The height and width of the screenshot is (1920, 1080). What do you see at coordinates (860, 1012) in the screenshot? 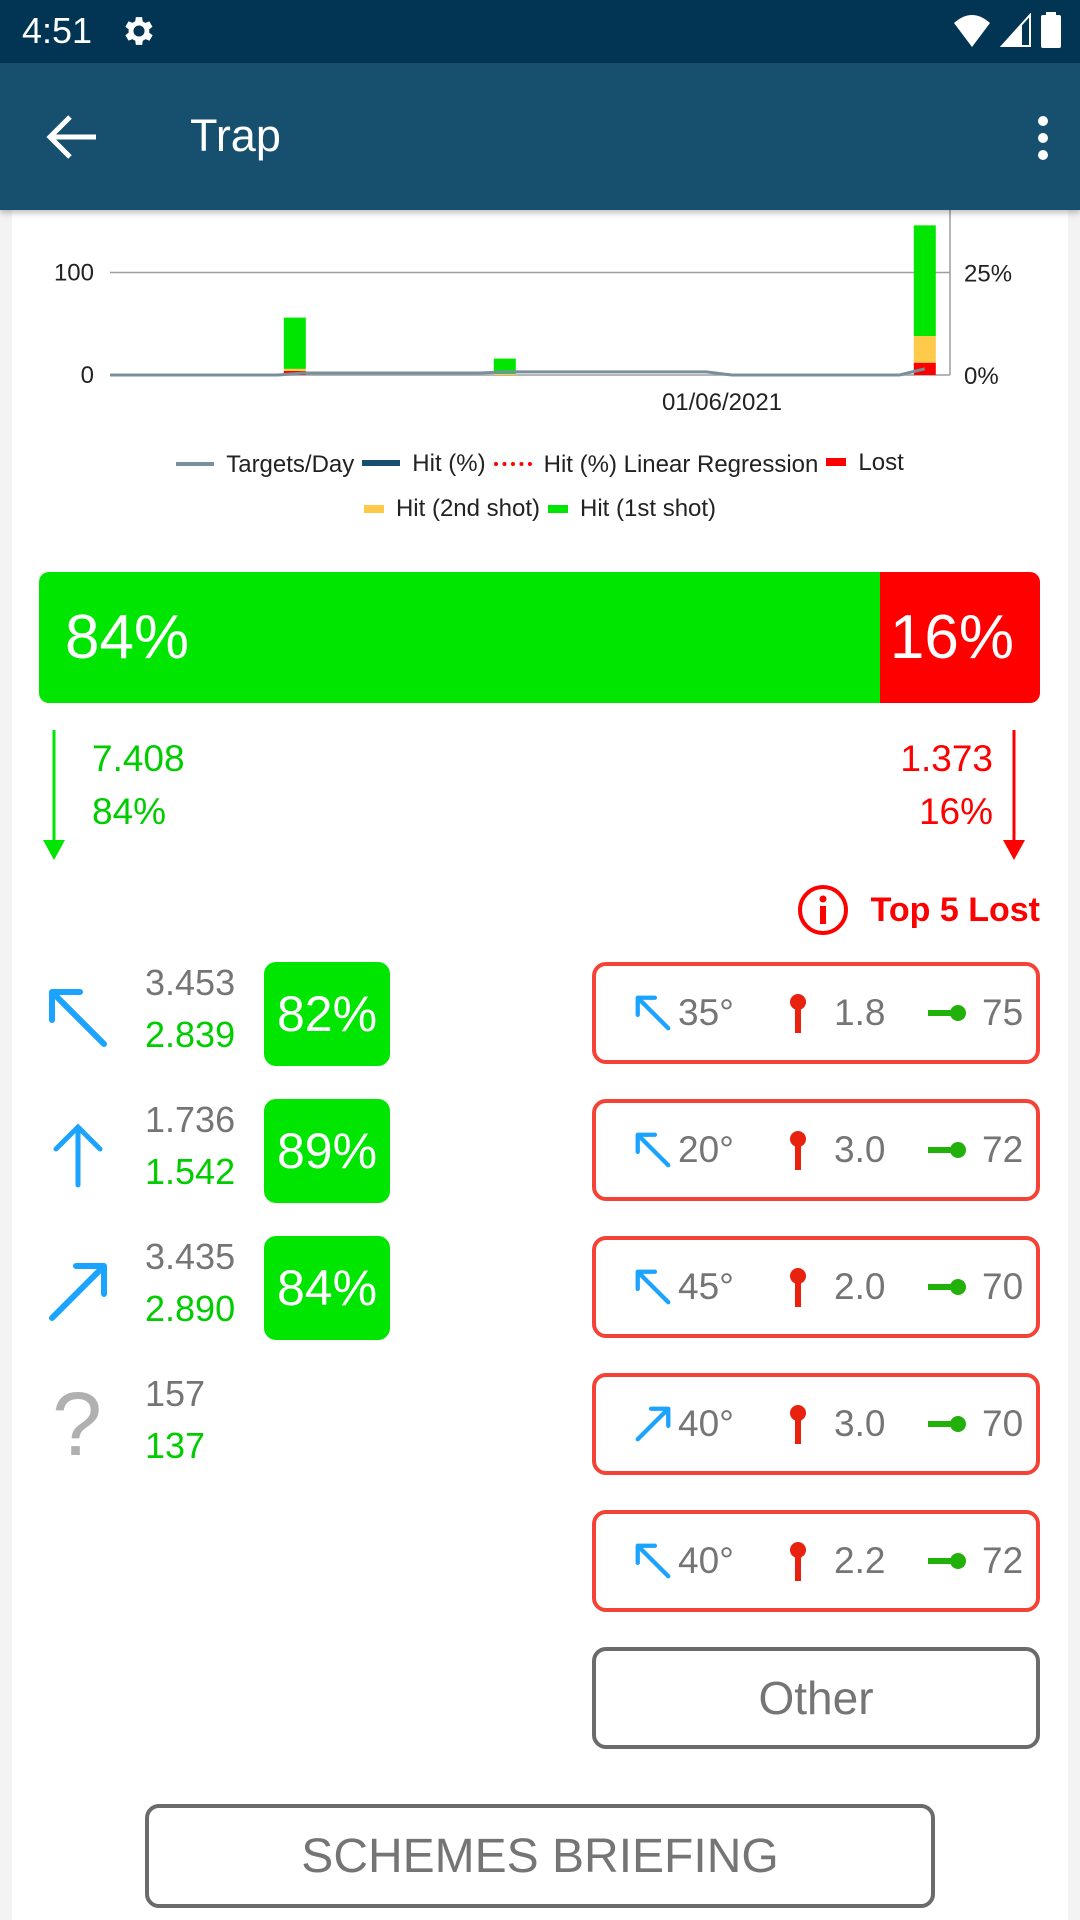
I see `lost-distance: 1.8` at bounding box center [860, 1012].